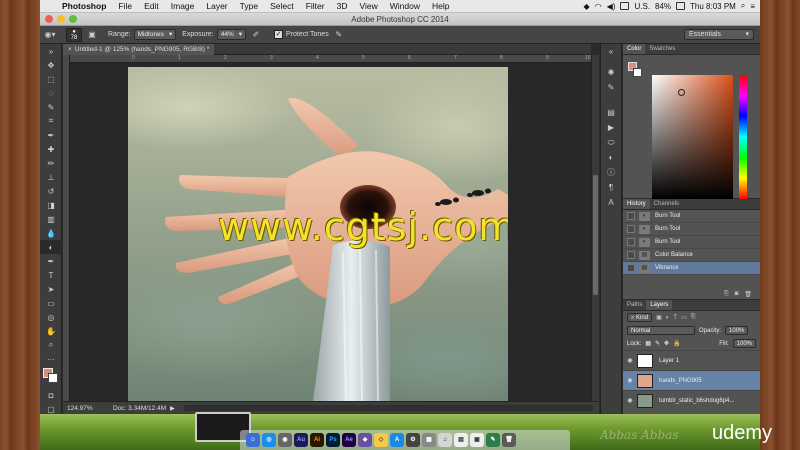 The width and height of the screenshot is (800, 450). What do you see at coordinates (51, 233) in the screenshot?
I see `blur-tool-icon: 💧` at bounding box center [51, 233].